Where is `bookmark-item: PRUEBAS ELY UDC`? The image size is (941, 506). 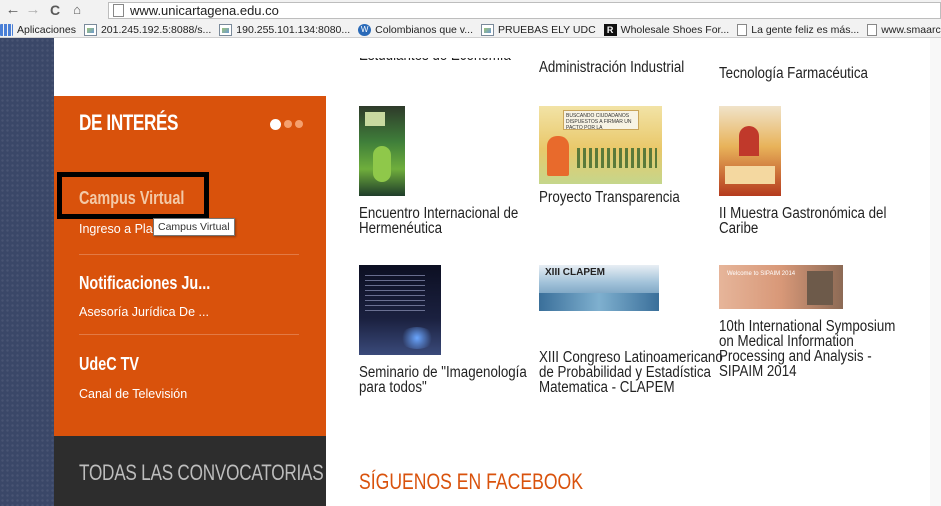
bookmark-item: PRUEBAS ELY UDC is located at coordinates (538, 29).